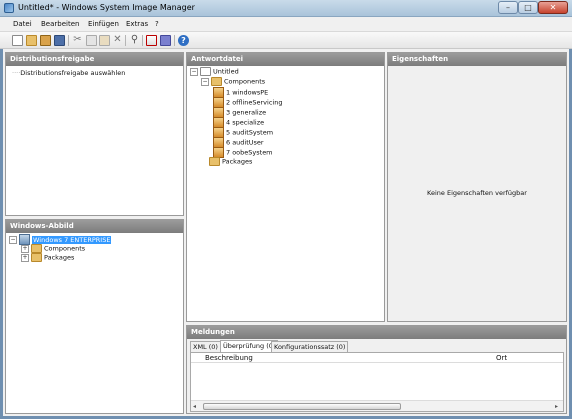 This screenshot has width=572, height=419. Describe the element at coordinates (237, 161) in the screenshot. I see `answer-packages-label: Packages` at that location.